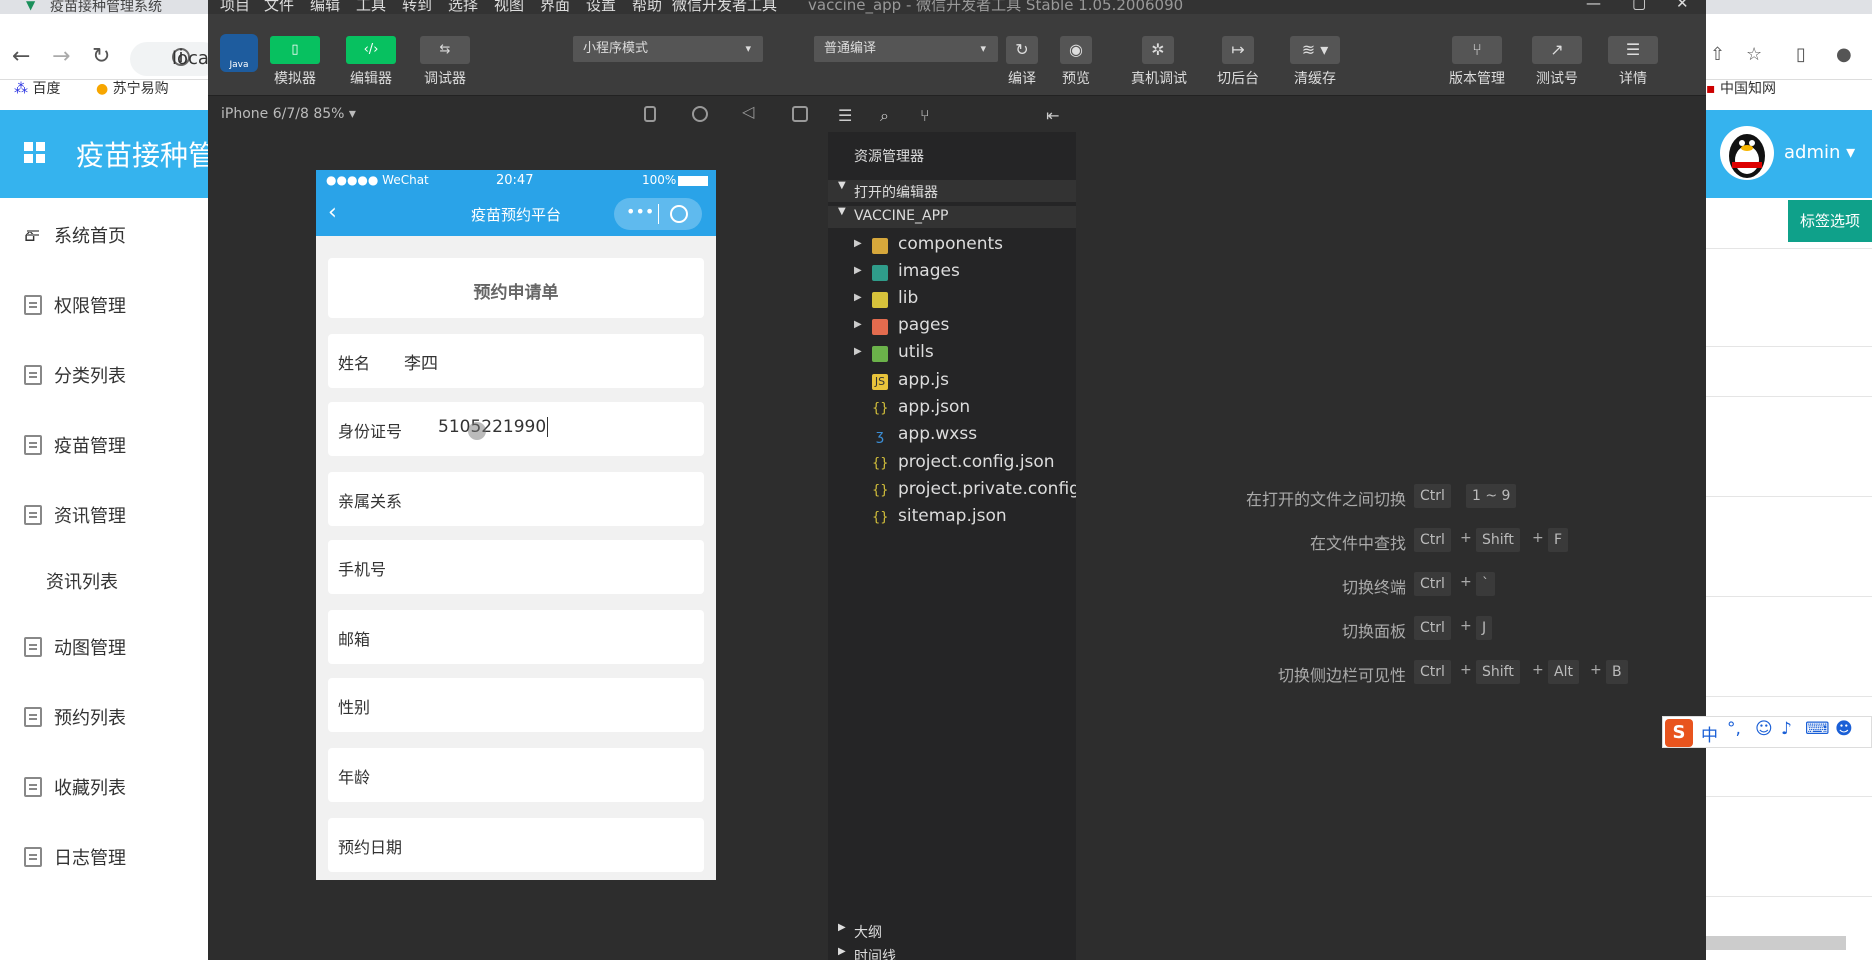  I want to click on debugger-toggle-button: ⇆, so click(445, 50).